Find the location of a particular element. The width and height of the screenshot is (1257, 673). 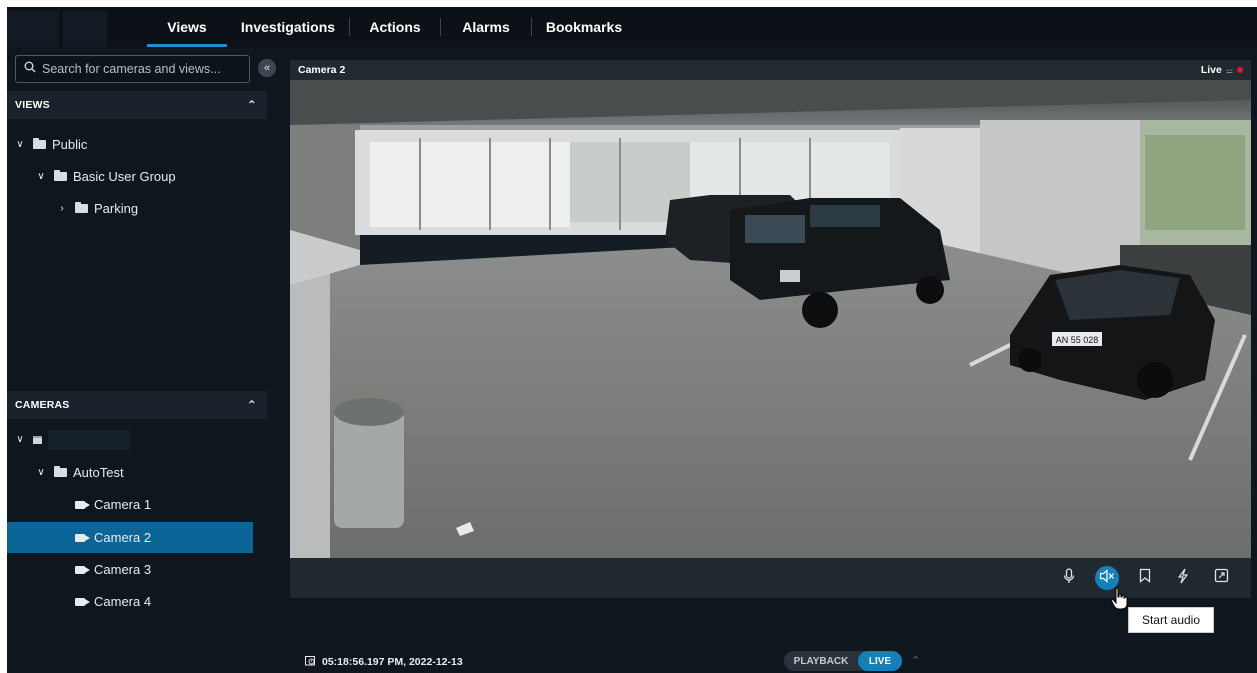

tree-item-camera-3: Camera 3 is located at coordinates (130, 569).